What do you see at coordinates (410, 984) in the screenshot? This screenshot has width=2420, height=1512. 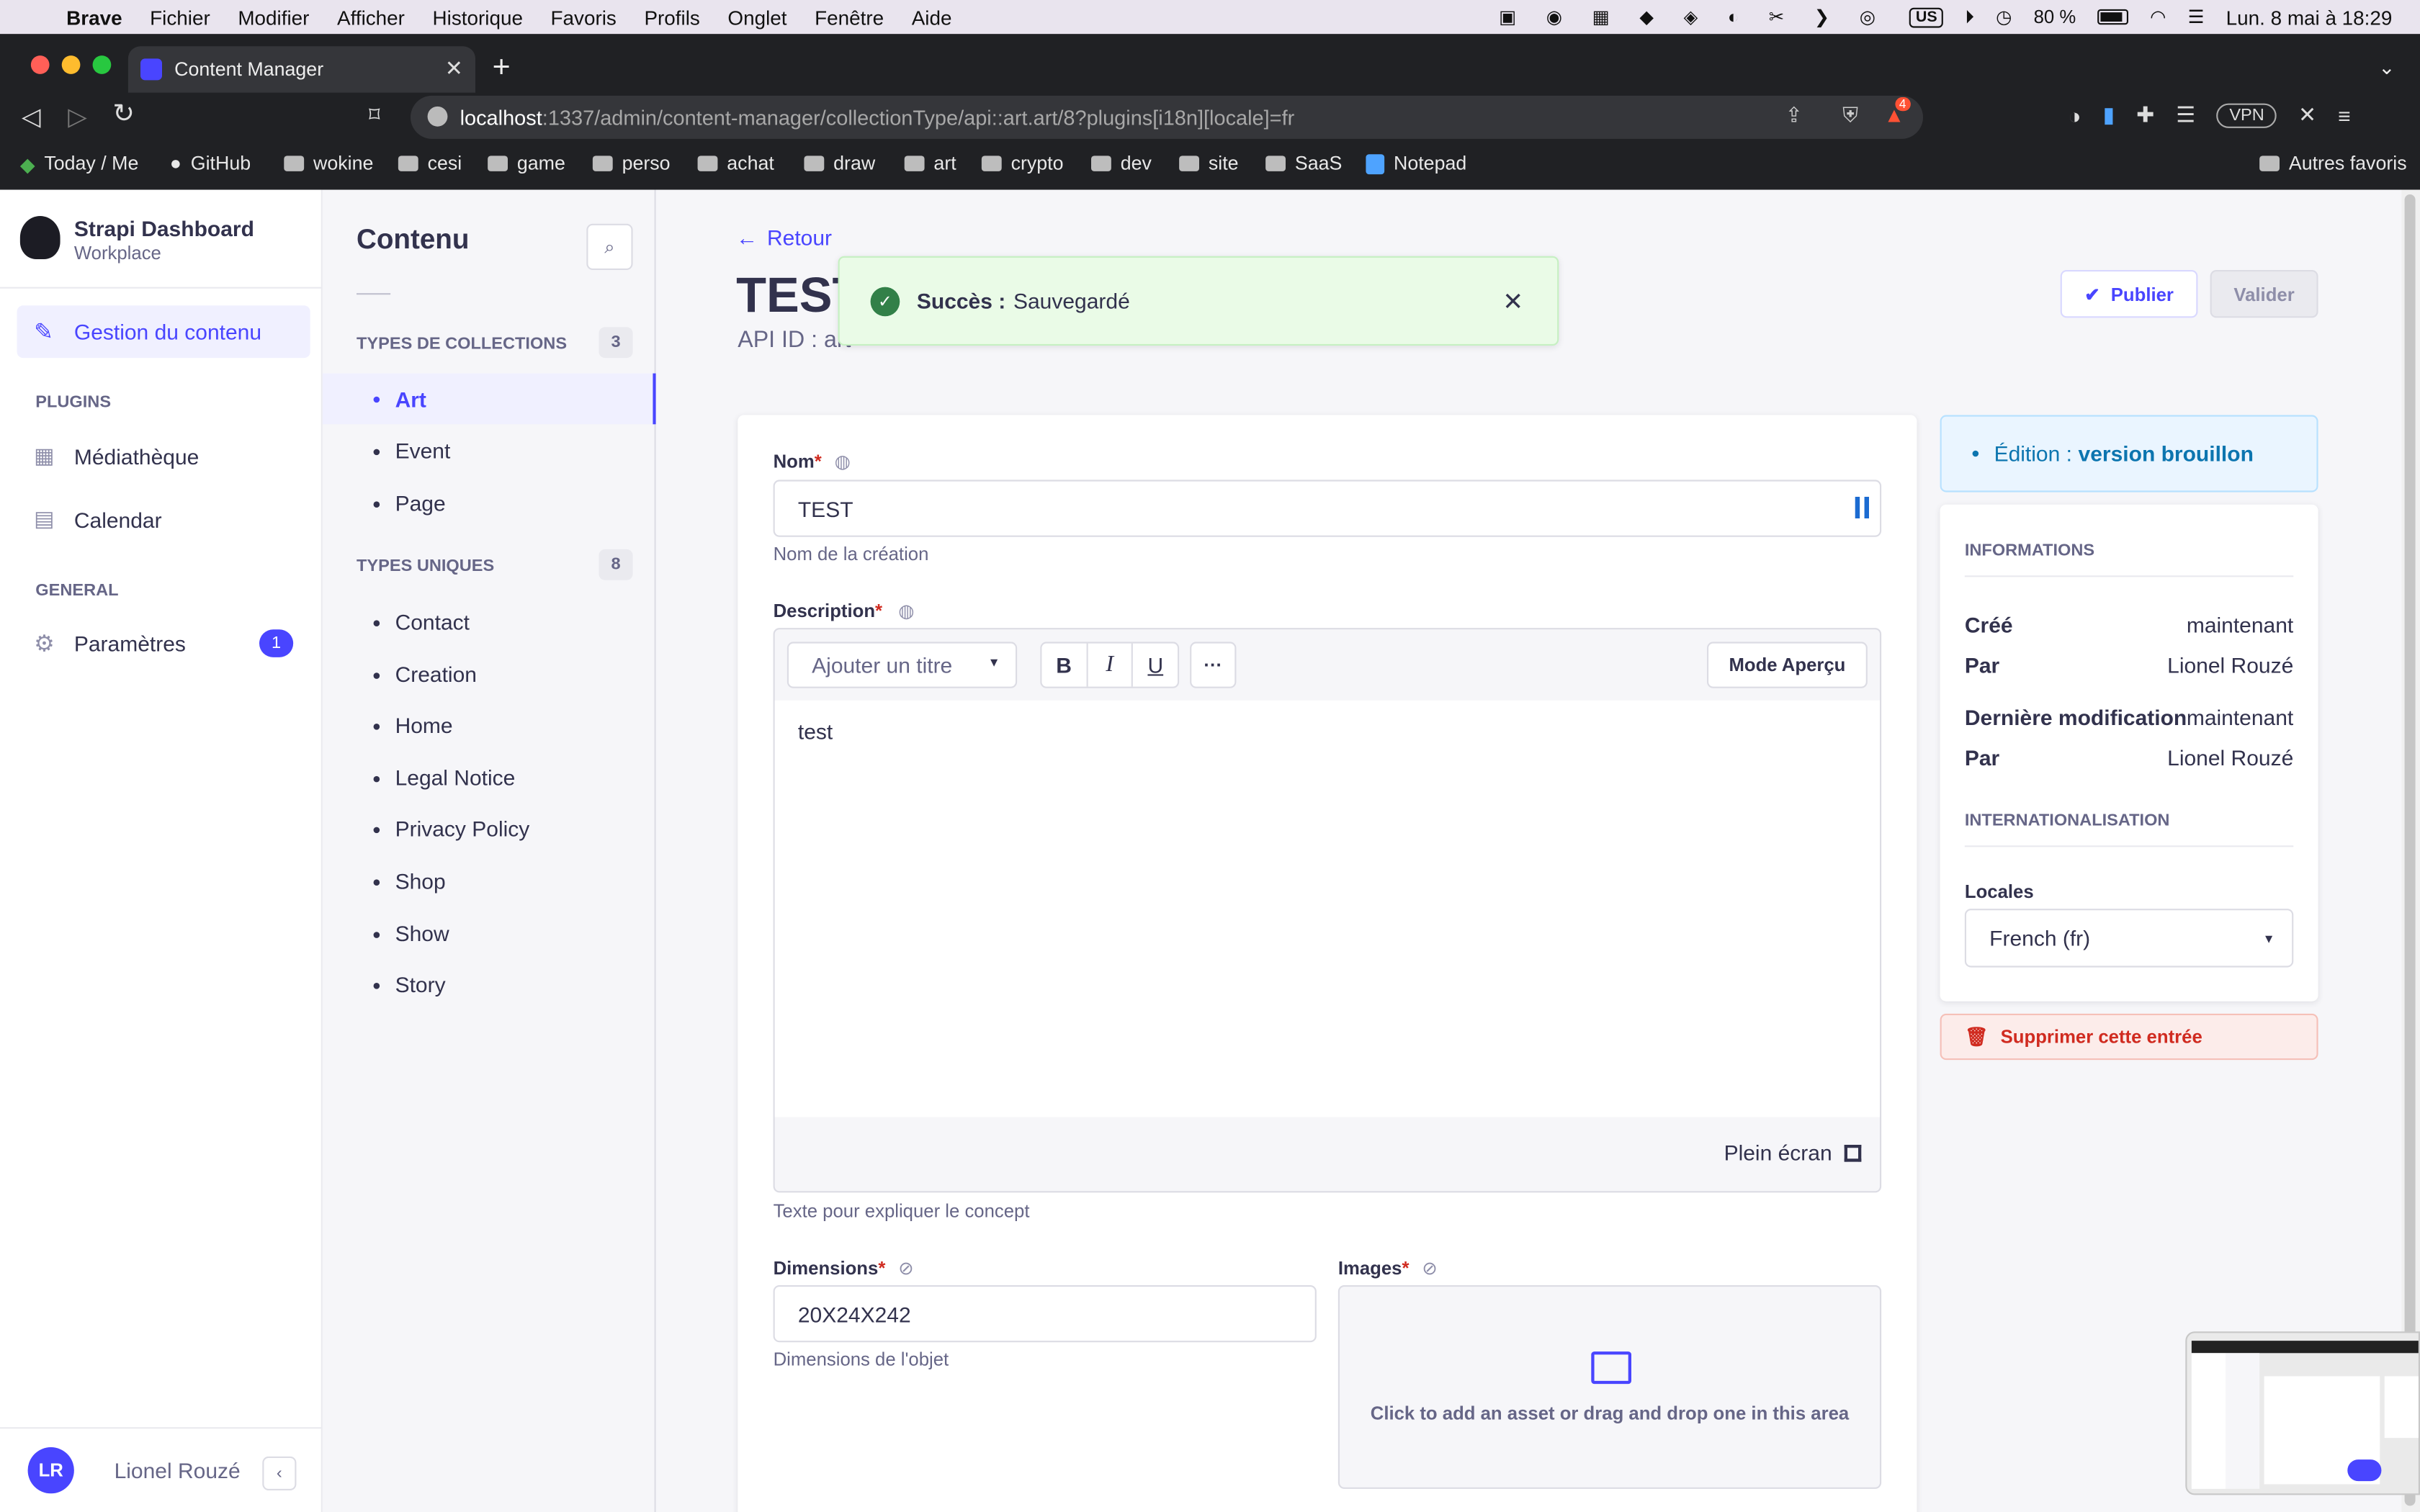 I see `single-item-story: Story` at bounding box center [410, 984].